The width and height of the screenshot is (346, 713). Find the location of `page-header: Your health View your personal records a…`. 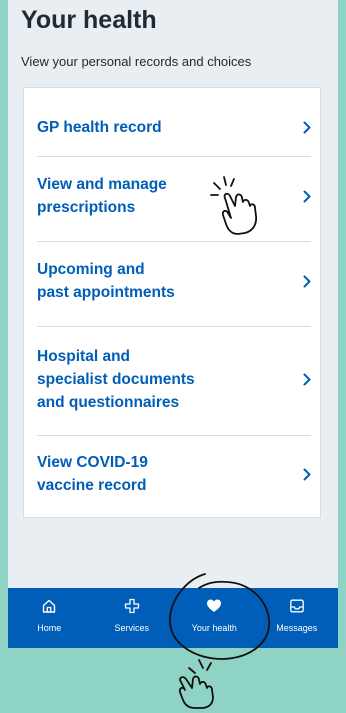

page-header: Your health View your personal records a… is located at coordinates (173, 40).